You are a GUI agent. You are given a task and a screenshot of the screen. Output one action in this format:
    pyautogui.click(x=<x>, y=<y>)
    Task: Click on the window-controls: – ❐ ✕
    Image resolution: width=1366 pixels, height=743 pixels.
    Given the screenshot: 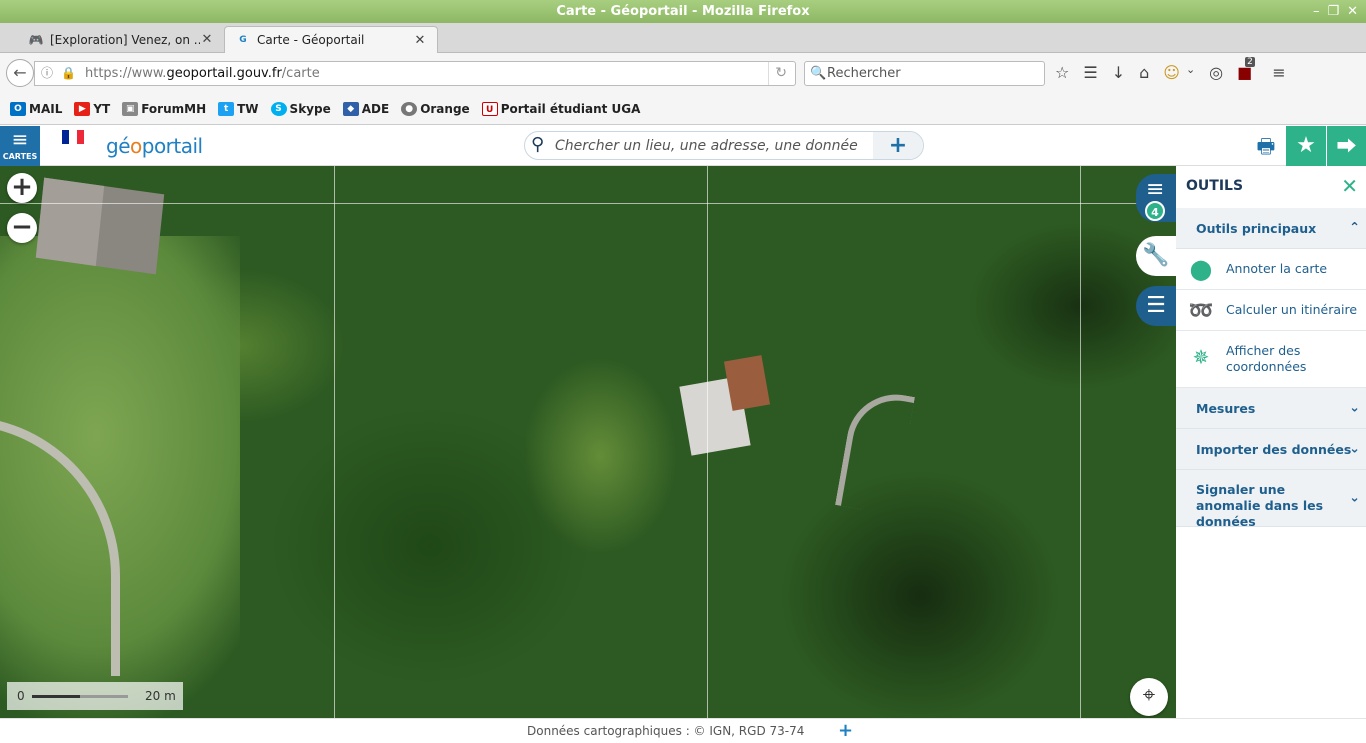 What is the action you would take?
    pyautogui.click(x=1335, y=11)
    